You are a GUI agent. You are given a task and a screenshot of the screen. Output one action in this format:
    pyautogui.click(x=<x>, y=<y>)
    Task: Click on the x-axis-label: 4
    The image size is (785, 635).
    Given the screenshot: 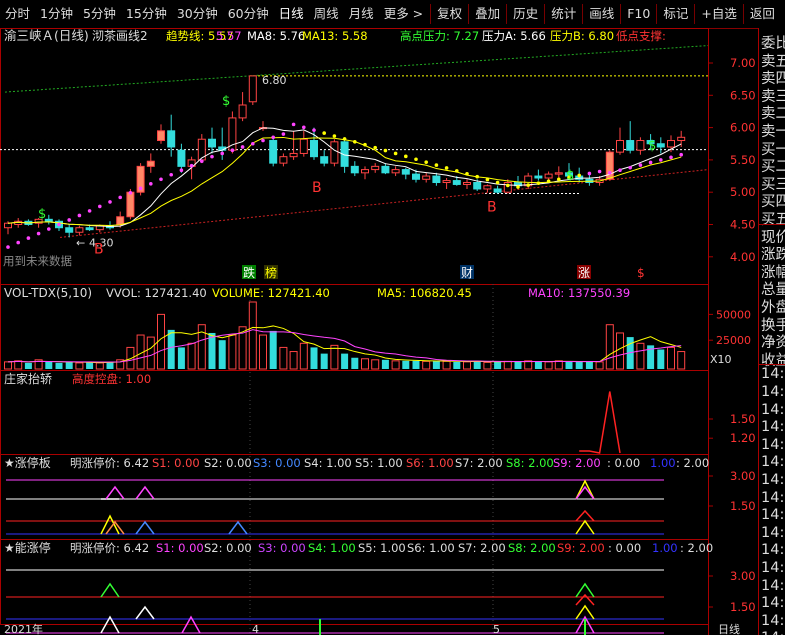 What is the action you would take?
    pyautogui.click(x=255, y=629)
    